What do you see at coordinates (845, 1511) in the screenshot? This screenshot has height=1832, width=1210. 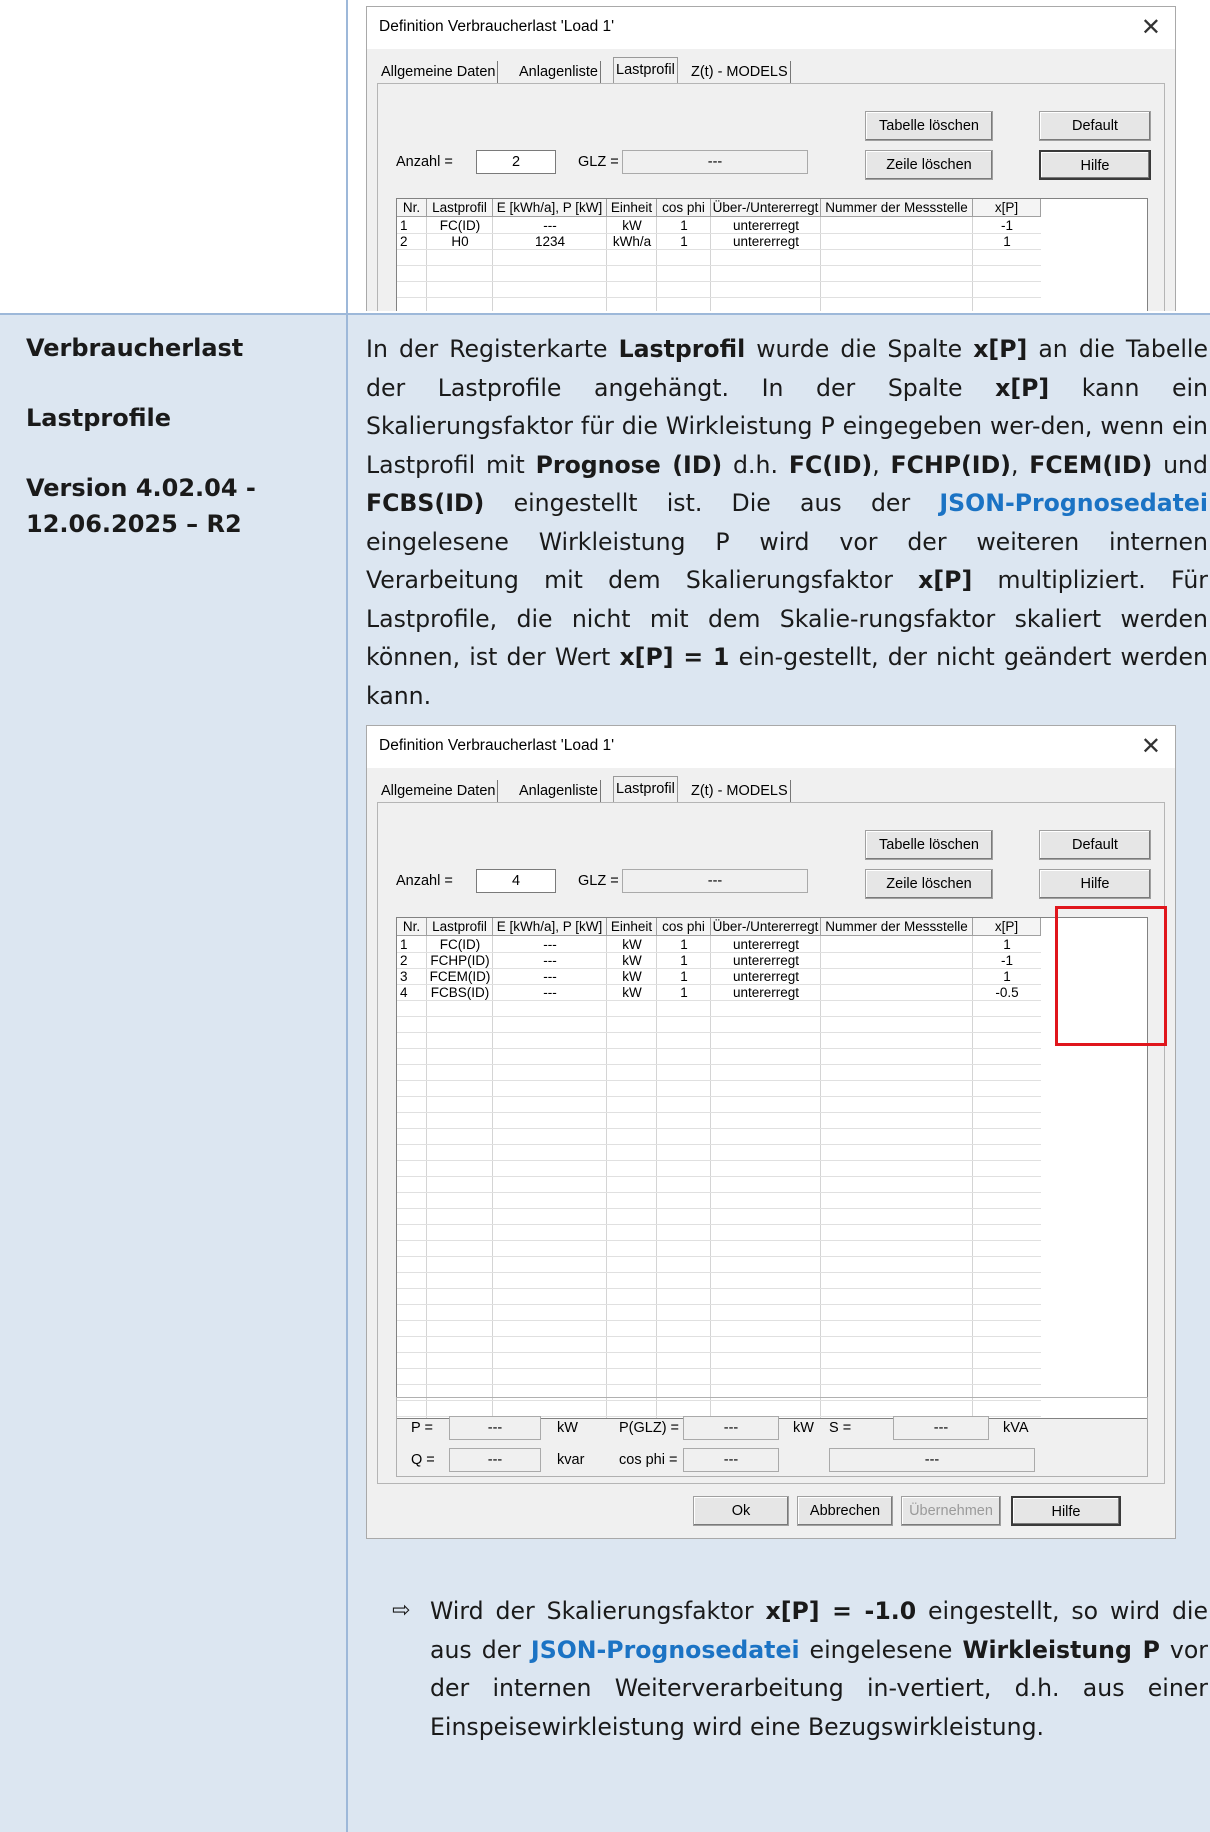 I see `abbrechen-button: Abbrechen` at bounding box center [845, 1511].